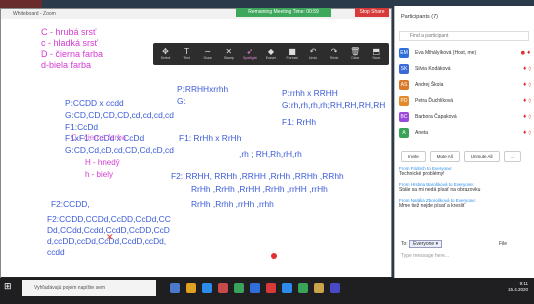 The width and height of the screenshot is (534, 304). What do you see at coordinates (464, 36) in the screenshot?
I see `participant-search-input: Find a participant` at bounding box center [464, 36].